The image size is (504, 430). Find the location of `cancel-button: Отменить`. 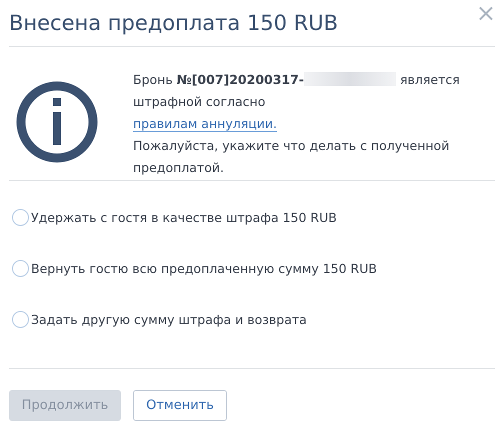

cancel-button: Отменить is located at coordinates (180, 405).